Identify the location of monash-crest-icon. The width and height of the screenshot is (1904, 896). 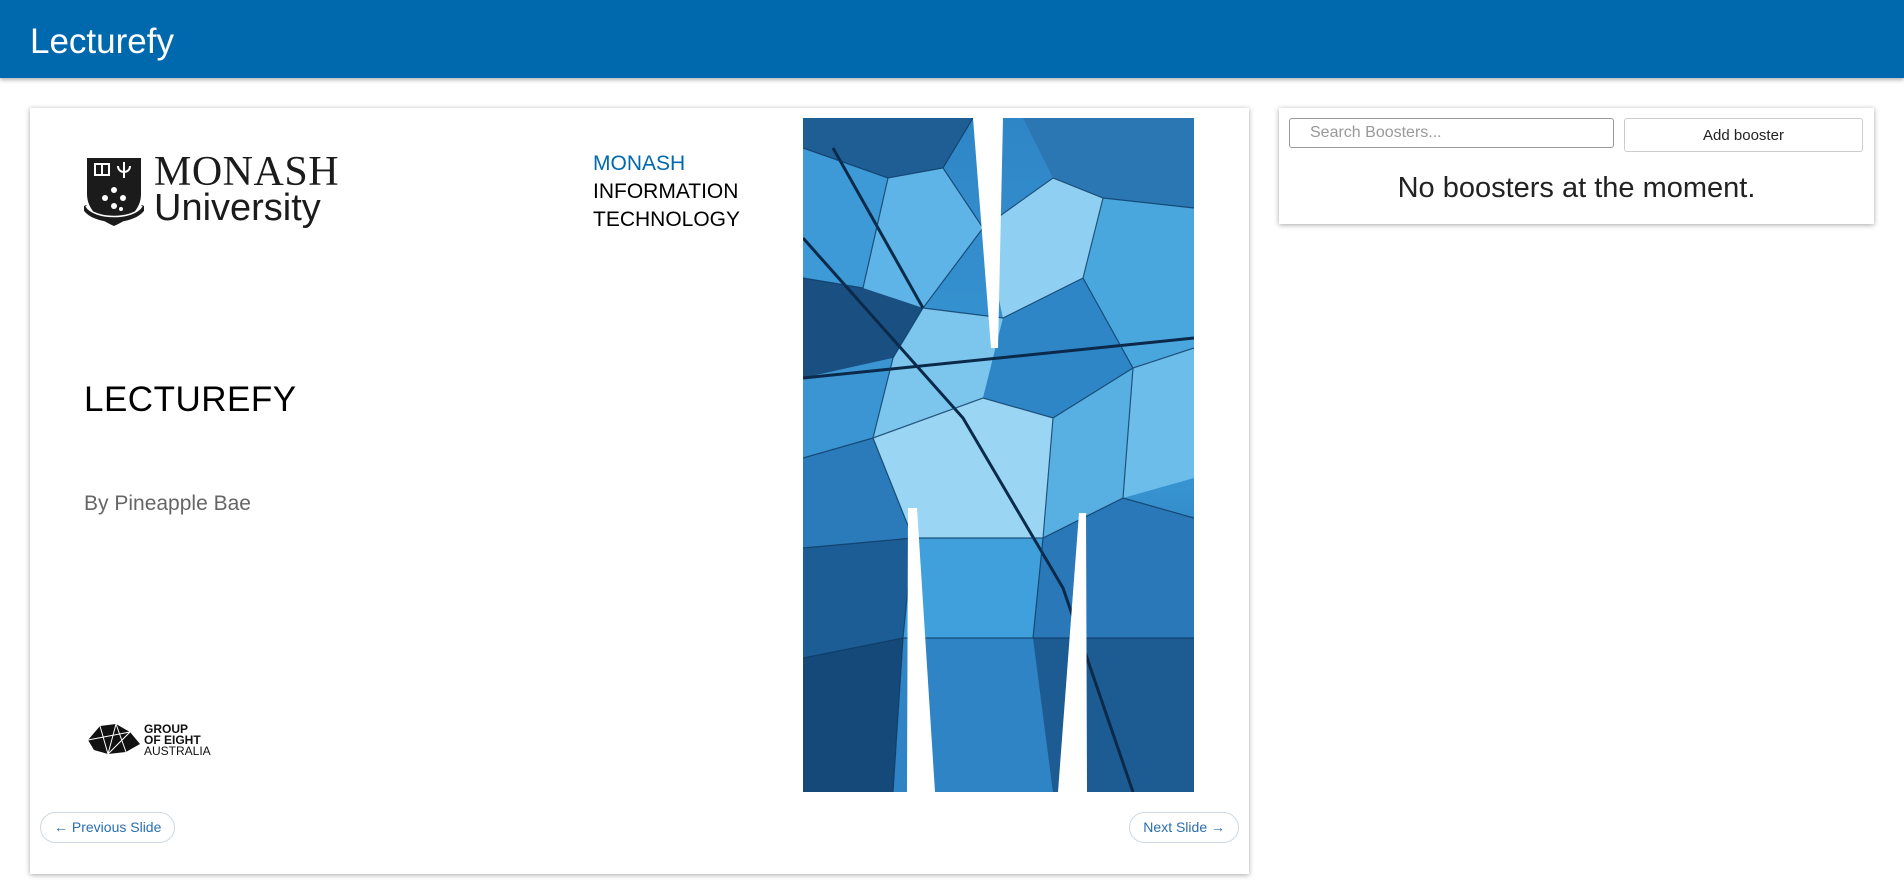
(114, 192).